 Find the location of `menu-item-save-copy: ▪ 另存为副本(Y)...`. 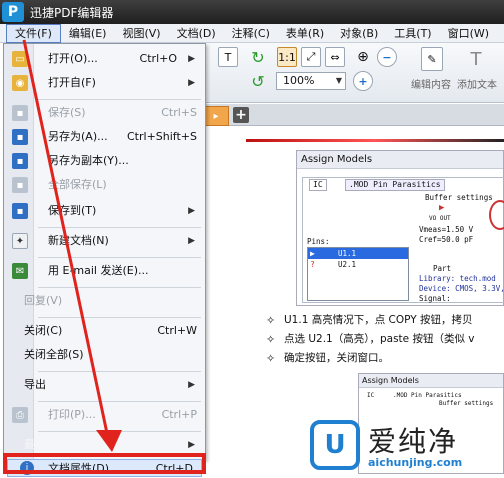

menu-item-save-copy: ▪ 另存为副本(Y)... is located at coordinates (104, 161).